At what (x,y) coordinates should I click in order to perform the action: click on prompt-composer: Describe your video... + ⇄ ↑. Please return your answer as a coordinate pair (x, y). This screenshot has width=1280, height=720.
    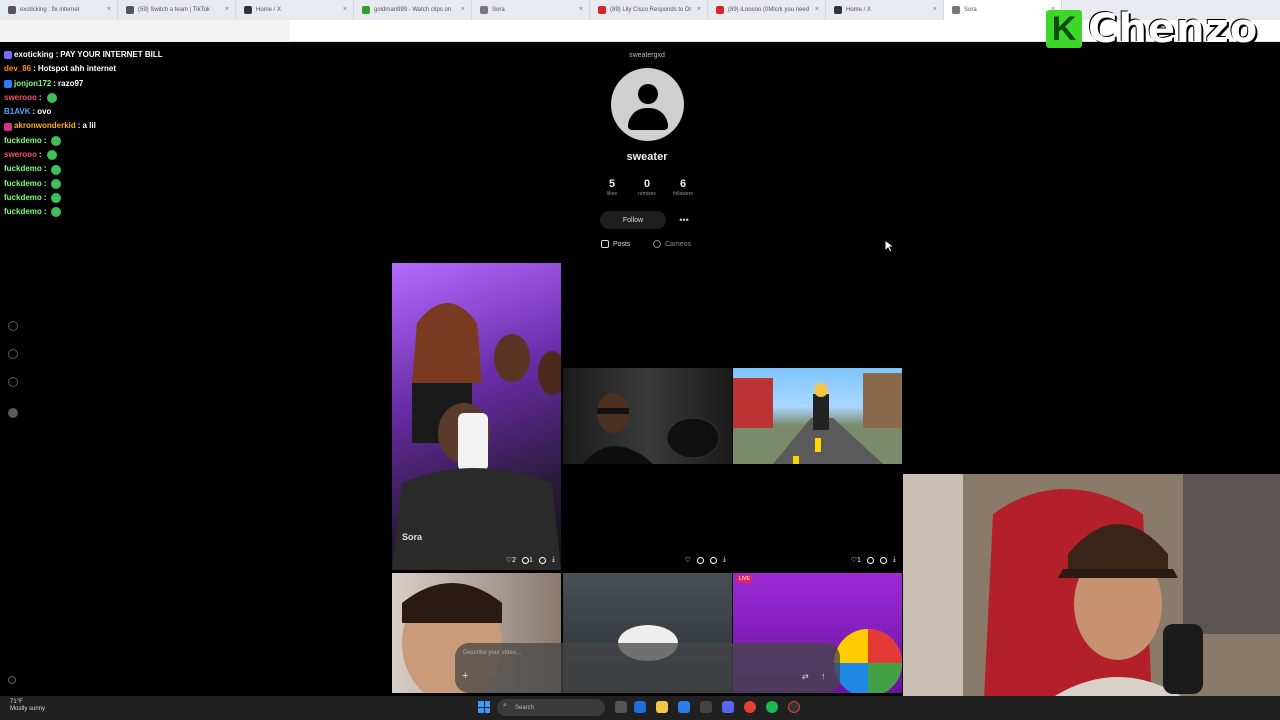
    Looking at the image, I should click on (647, 668).